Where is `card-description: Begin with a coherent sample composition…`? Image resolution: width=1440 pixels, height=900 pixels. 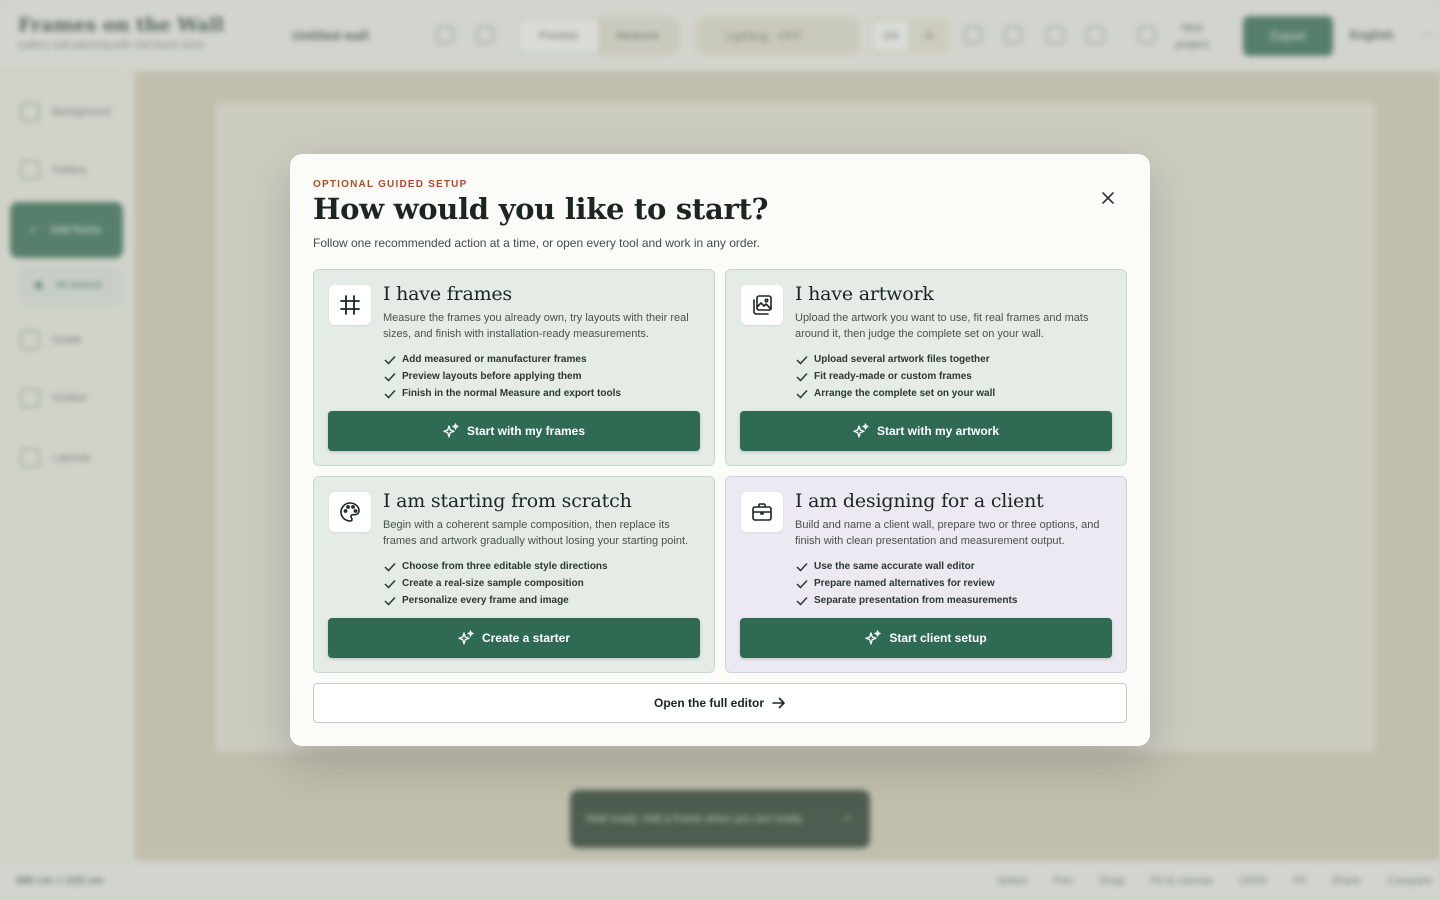
card-description: Begin with a coherent sample composition… is located at coordinates (536, 533).